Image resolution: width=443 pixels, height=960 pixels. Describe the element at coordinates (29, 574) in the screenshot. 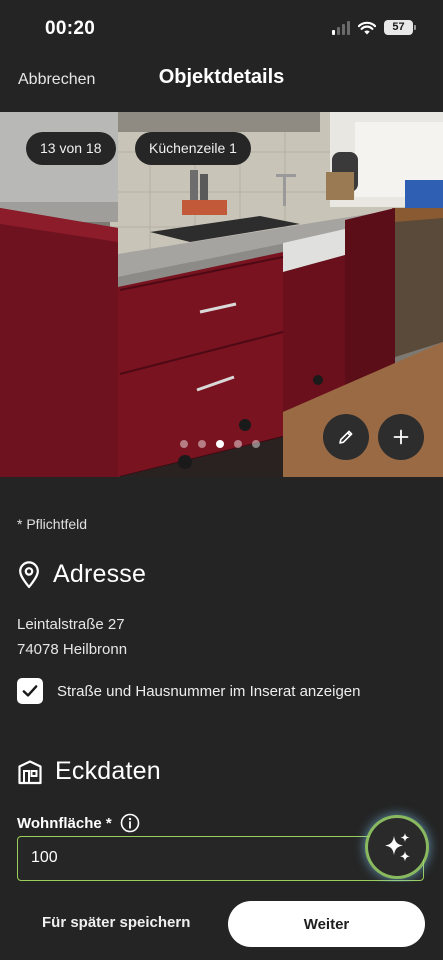

I see `location-pin-icon` at that location.